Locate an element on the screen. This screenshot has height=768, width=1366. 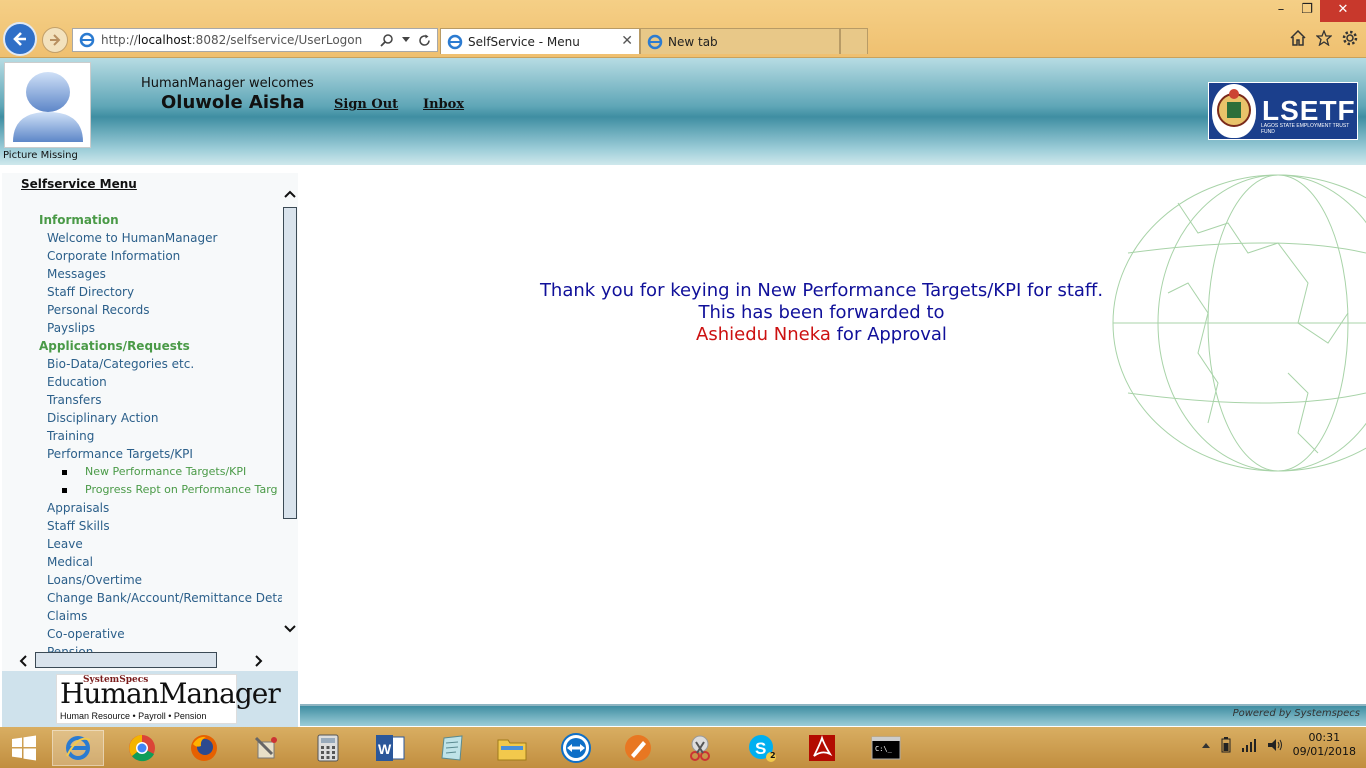
hm-logo-main: HumanManager is located at coordinates (170, 693).